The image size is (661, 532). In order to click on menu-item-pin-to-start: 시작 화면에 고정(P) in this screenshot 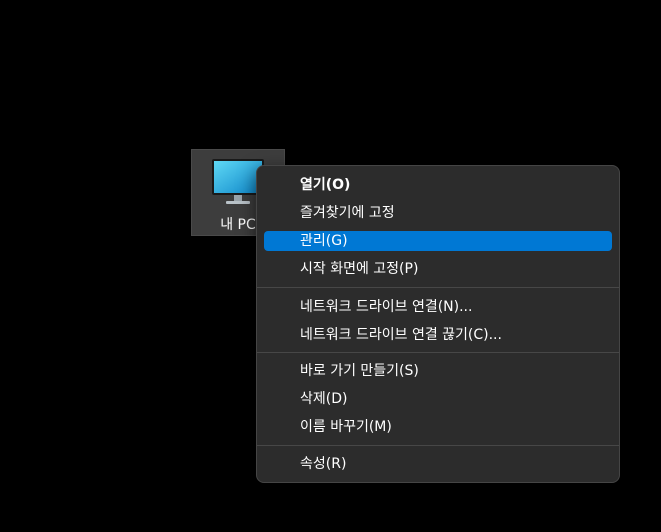, I will do `click(438, 269)`.